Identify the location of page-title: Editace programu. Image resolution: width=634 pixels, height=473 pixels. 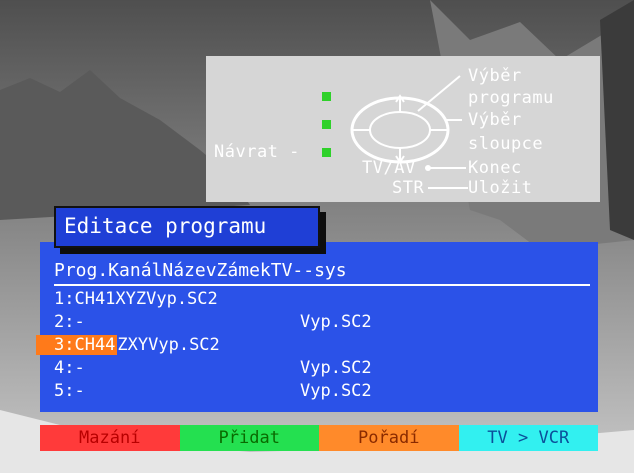
(165, 226).